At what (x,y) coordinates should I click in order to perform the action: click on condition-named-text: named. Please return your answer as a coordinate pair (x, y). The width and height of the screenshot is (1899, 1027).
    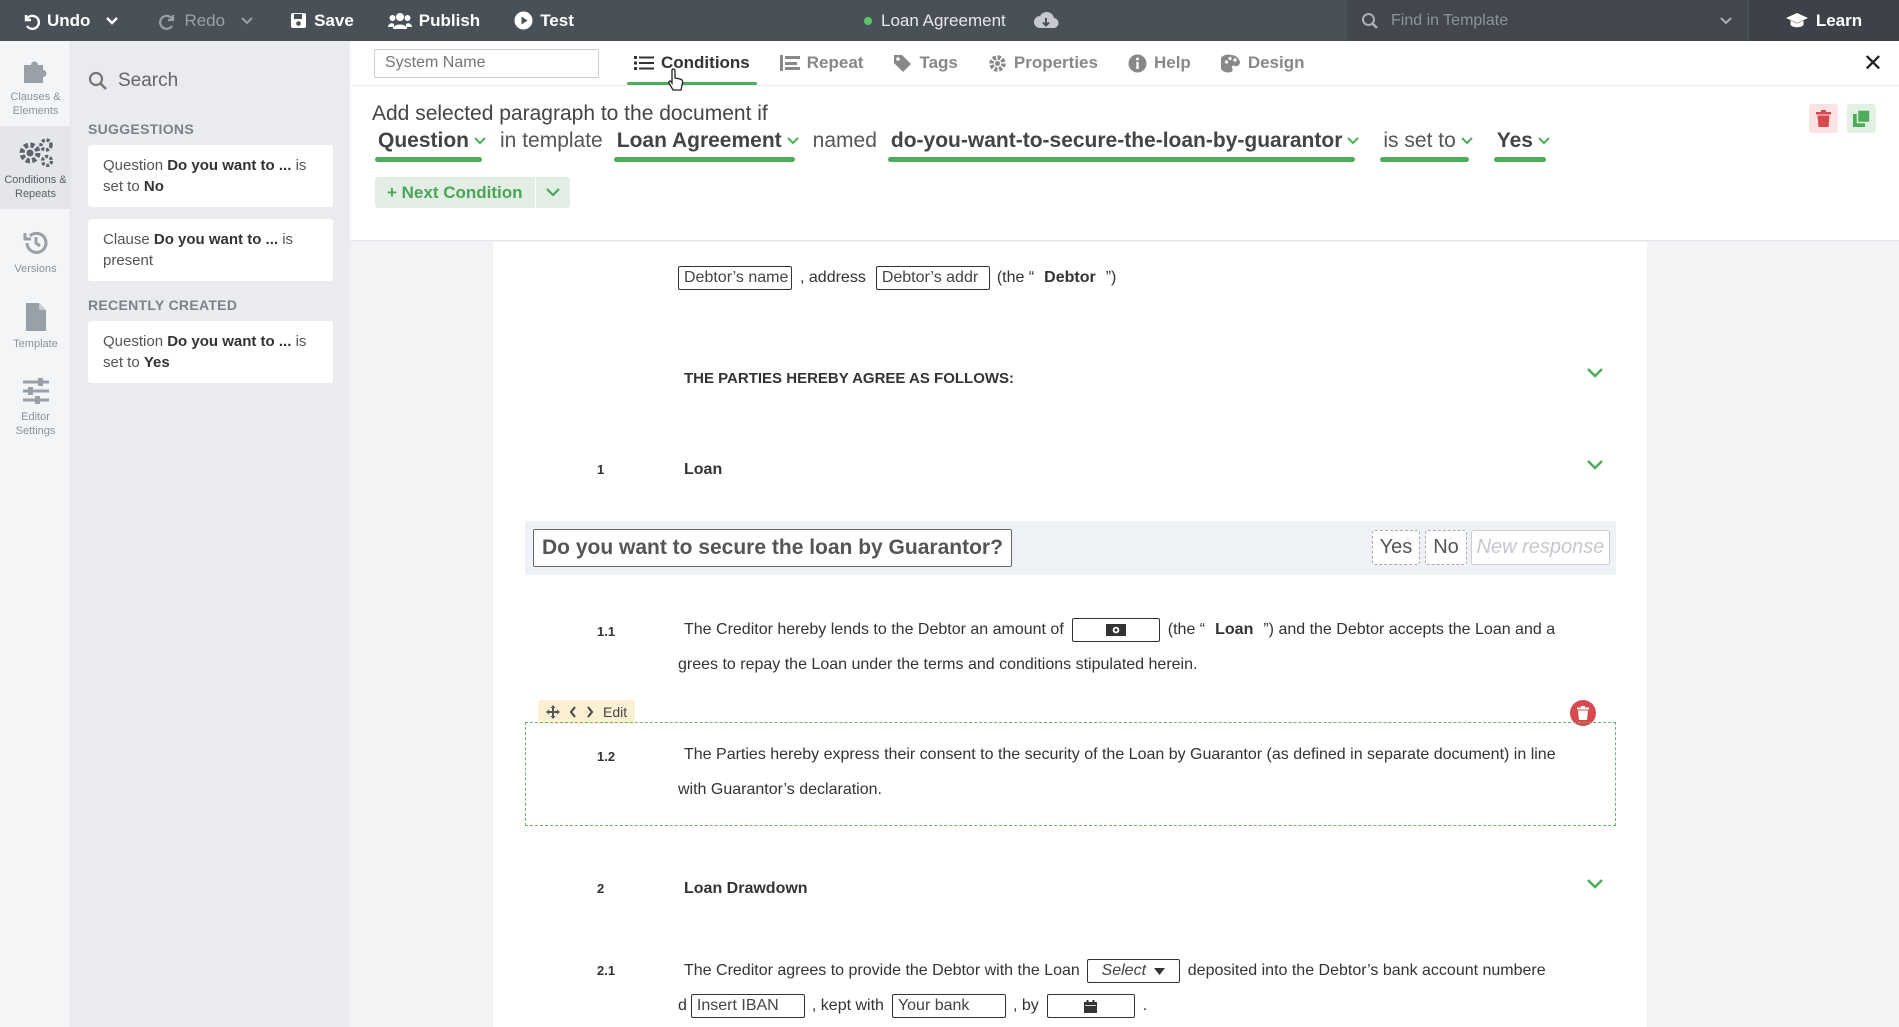
    Looking at the image, I should click on (844, 140).